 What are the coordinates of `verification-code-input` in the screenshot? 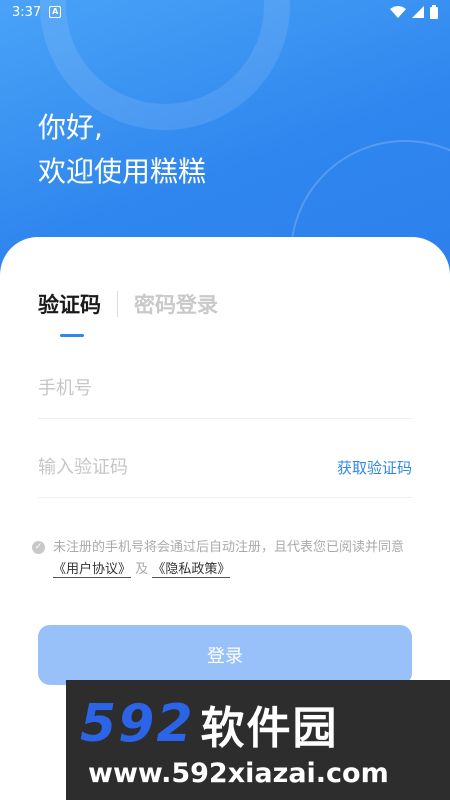 It's located at (168, 467).